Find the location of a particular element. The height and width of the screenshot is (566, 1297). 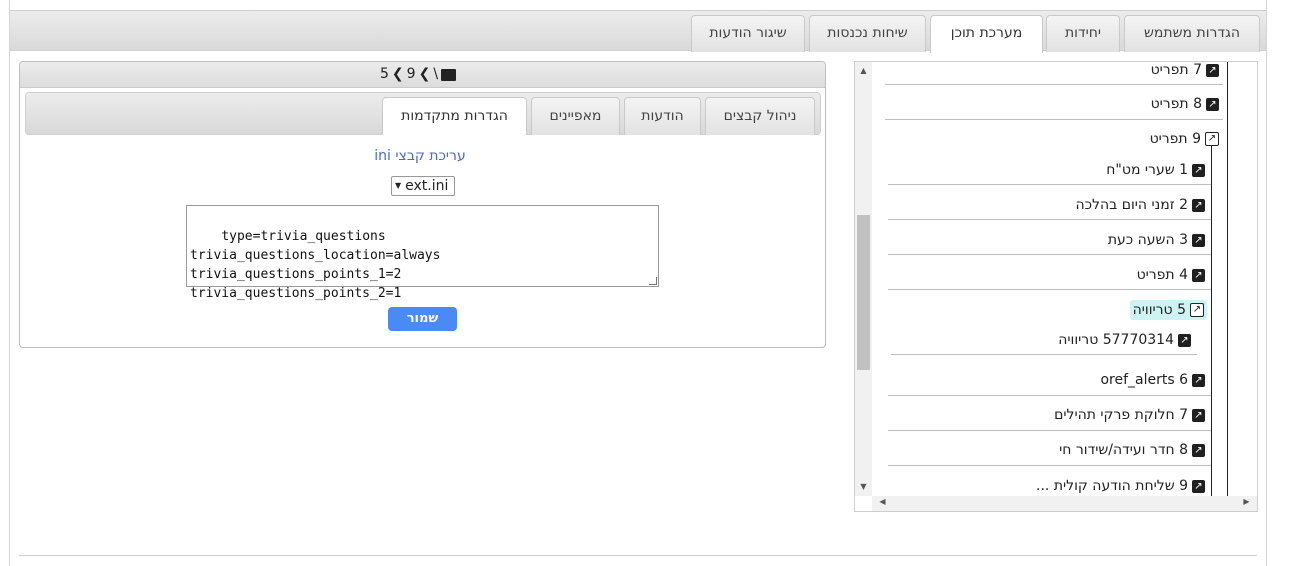

tree-vertical-scrollbar: ▲ ▼ is located at coordinates (863, 279).